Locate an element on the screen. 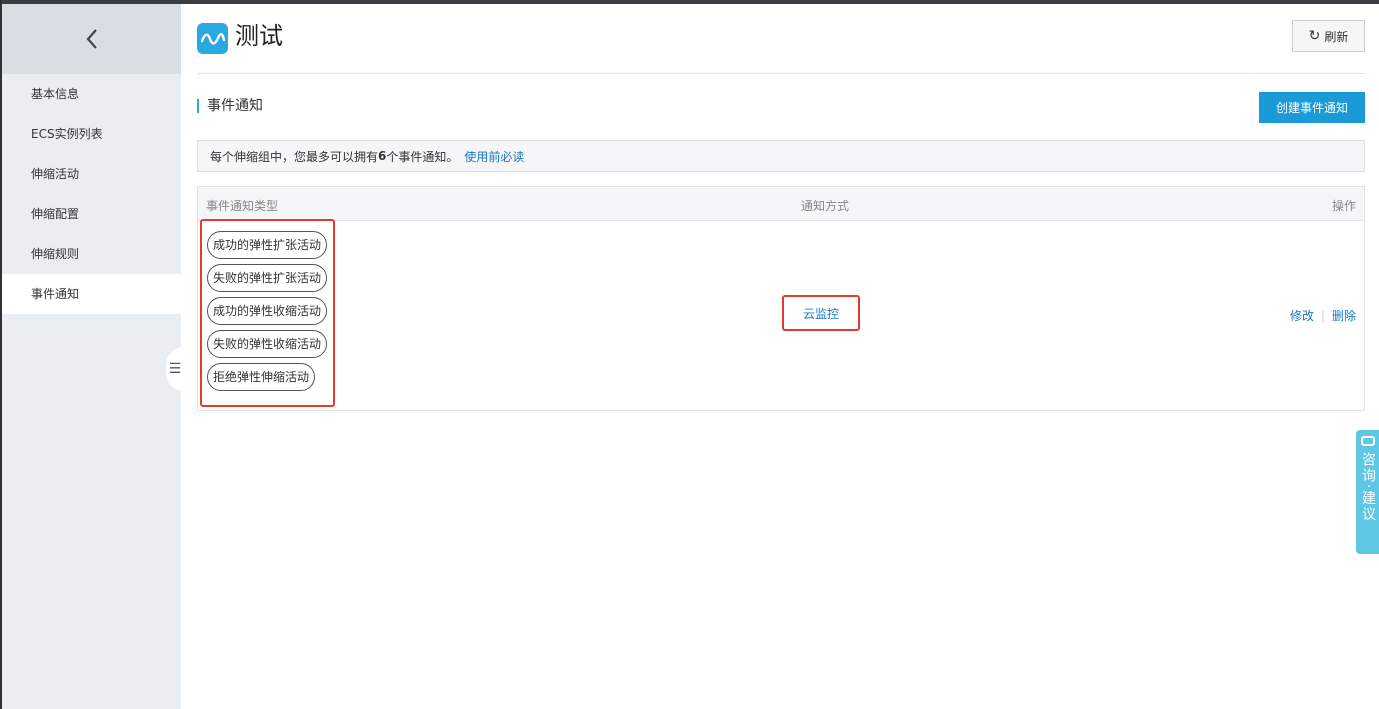  edit-link: 修改 is located at coordinates (1302, 315).